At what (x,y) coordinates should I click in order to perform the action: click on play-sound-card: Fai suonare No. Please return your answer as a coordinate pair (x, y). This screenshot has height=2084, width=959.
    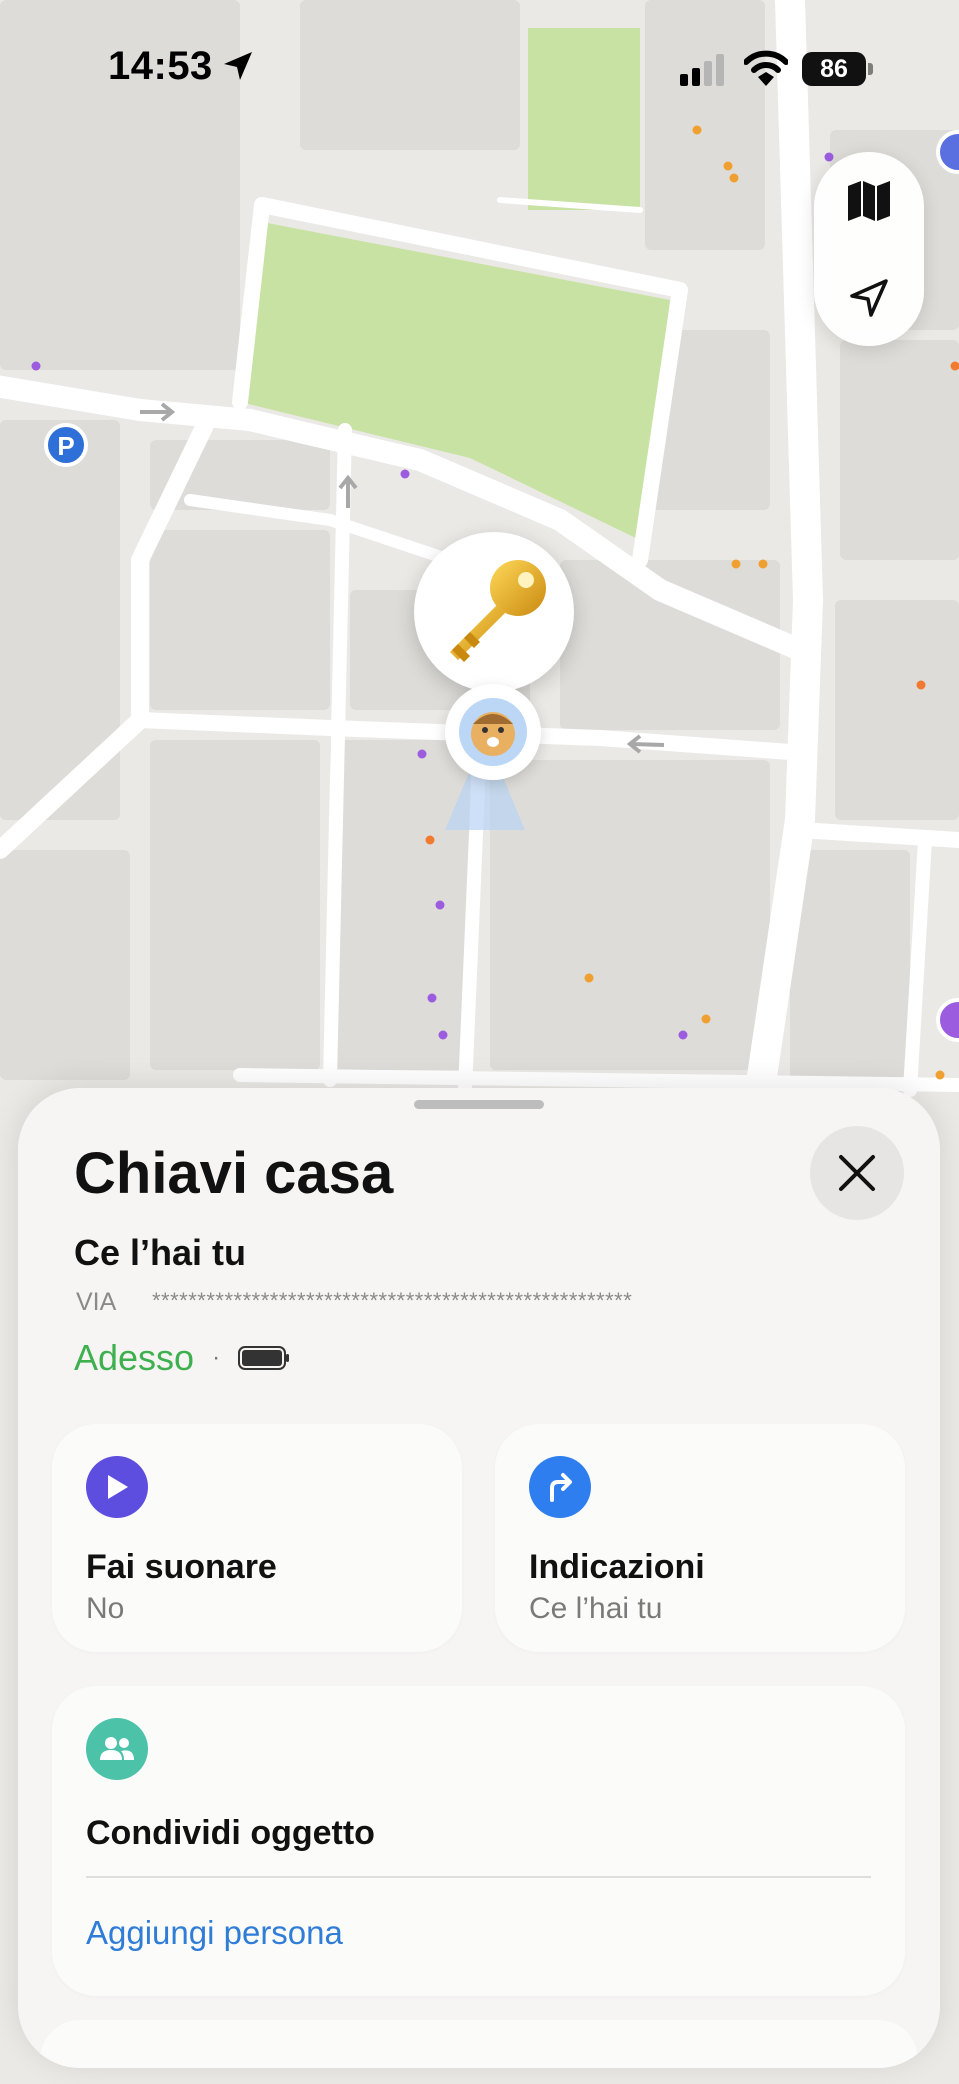
    Looking at the image, I should click on (257, 1538).